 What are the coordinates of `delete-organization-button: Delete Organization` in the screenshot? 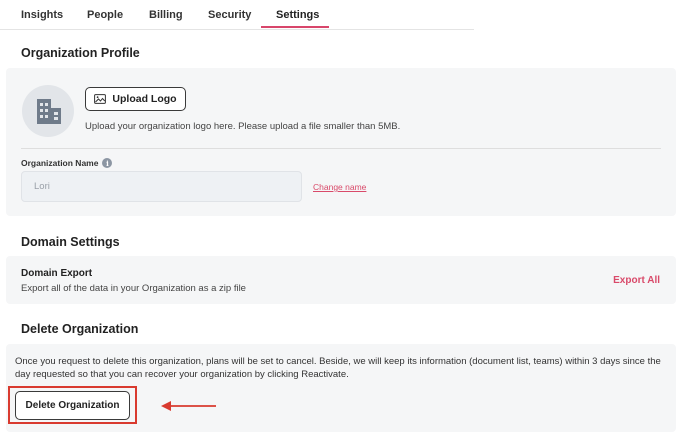 It's located at (72, 405).